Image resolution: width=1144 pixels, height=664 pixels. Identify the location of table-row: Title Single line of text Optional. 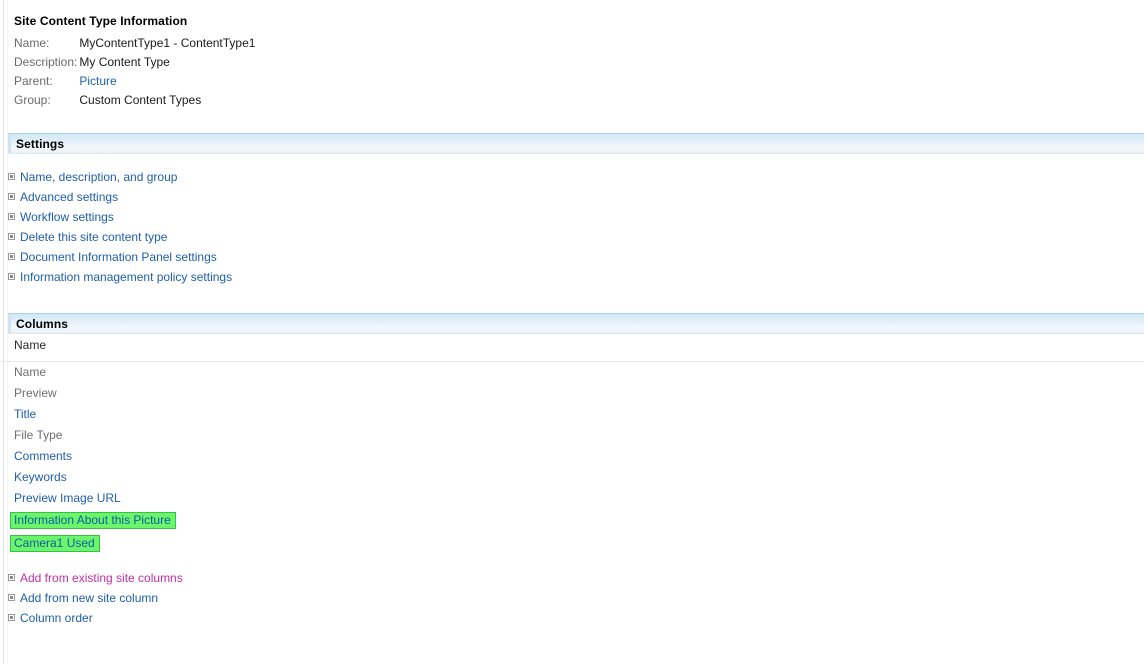
(572, 414).